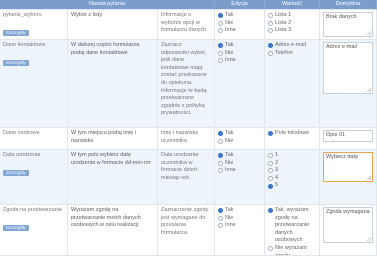 The width and height of the screenshot is (377, 256). Describe the element at coordinates (292, 164) in the screenshot. I see `value-option-radio: 2` at that location.